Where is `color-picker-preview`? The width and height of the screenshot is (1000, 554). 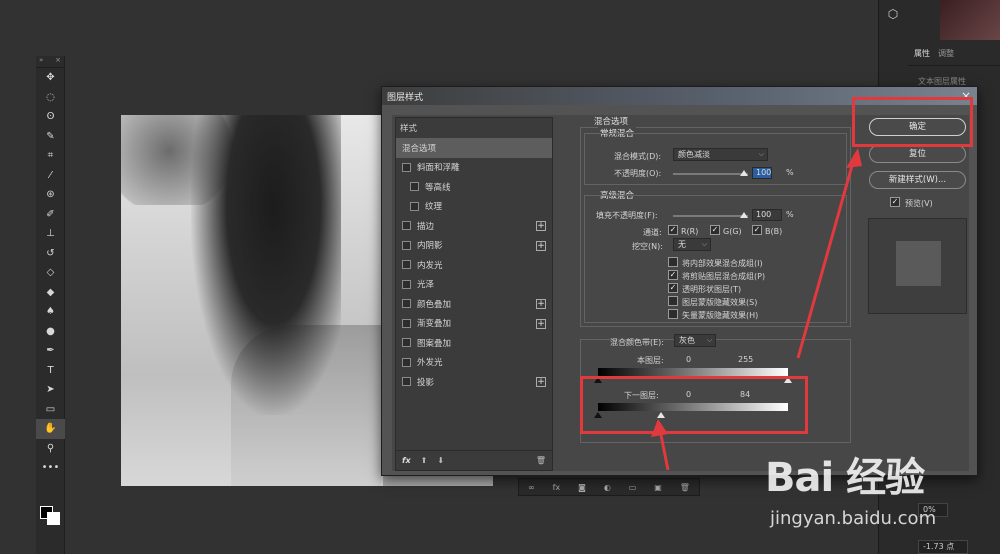
color-picker-preview is located at coordinates (970, 20).